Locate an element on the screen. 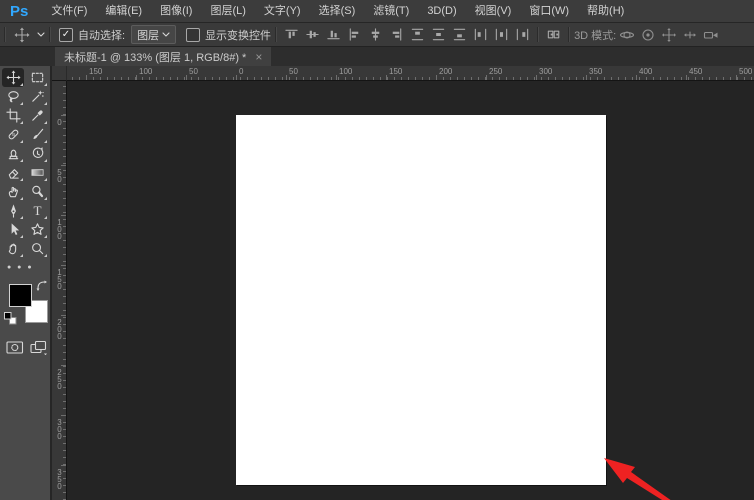 This screenshot has height=500, width=754. color-swatches is located at coordinates (25, 306).